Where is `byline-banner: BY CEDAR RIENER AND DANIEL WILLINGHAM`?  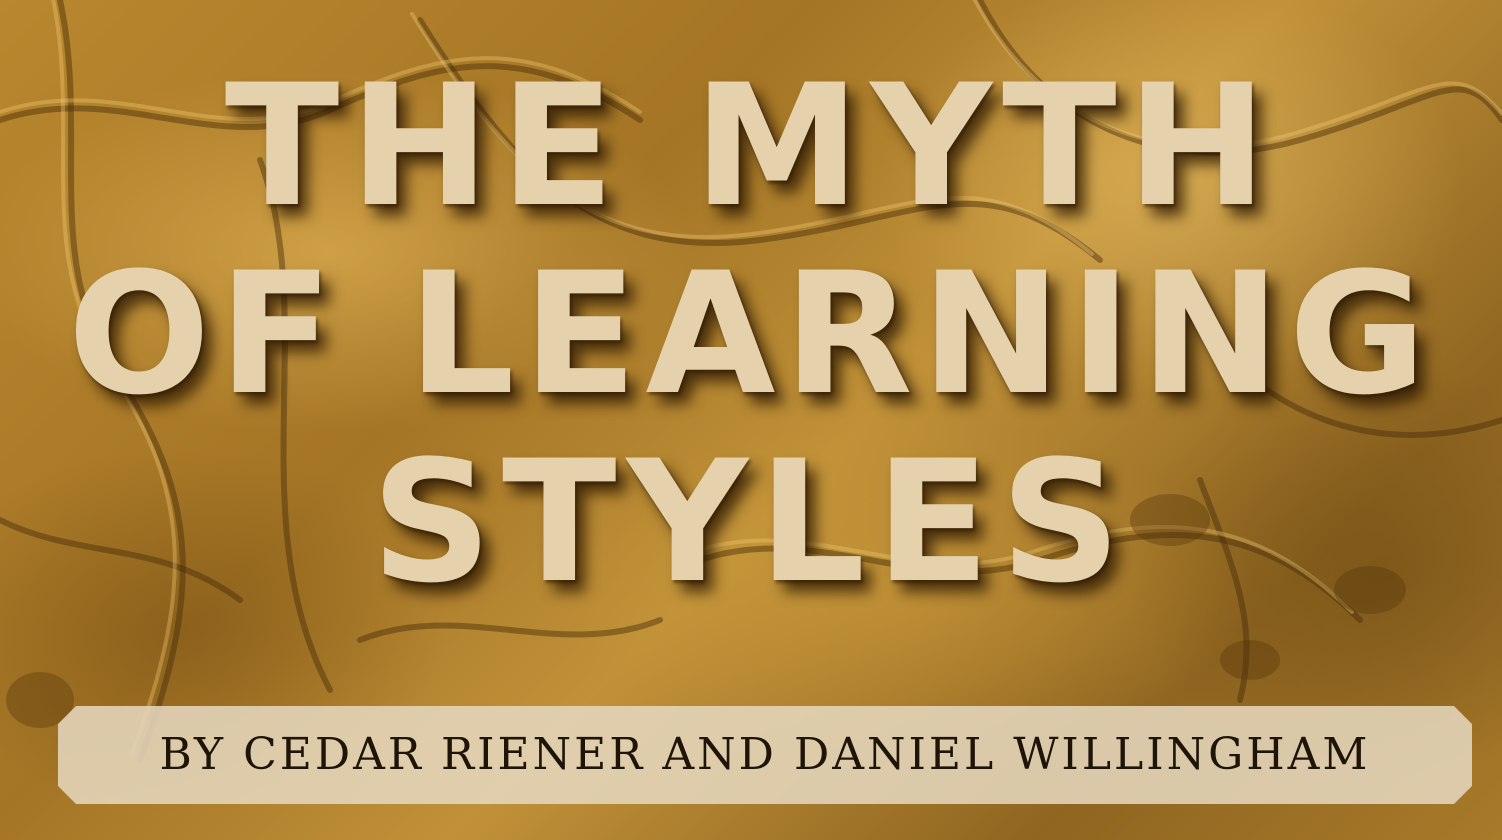
byline-banner: BY CEDAR RIENER AND DANIEL WILLINGHAM is located at coordinates (765, 755).